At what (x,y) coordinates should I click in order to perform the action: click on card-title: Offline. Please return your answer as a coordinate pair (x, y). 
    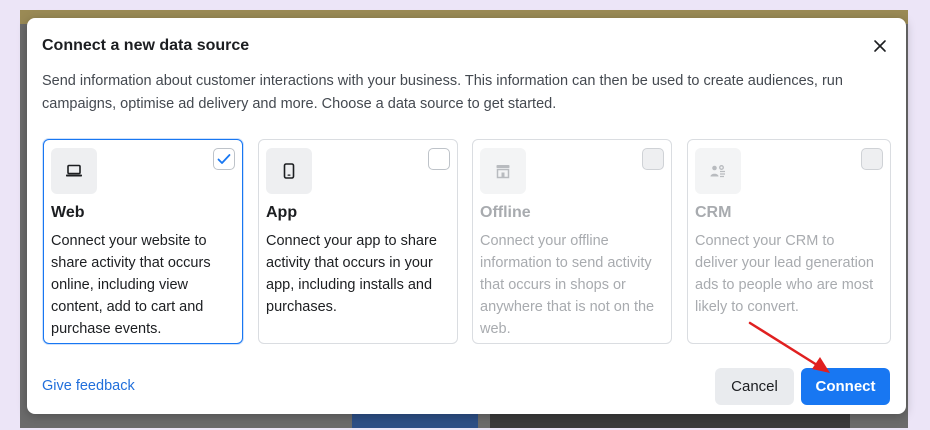
    Looking at the image, I should click on (505, 212).